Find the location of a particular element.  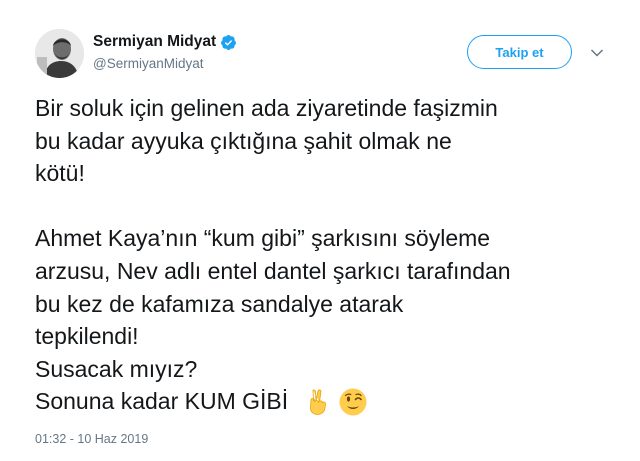

tweet-line: kötü! is located at coordinates (60, 173).